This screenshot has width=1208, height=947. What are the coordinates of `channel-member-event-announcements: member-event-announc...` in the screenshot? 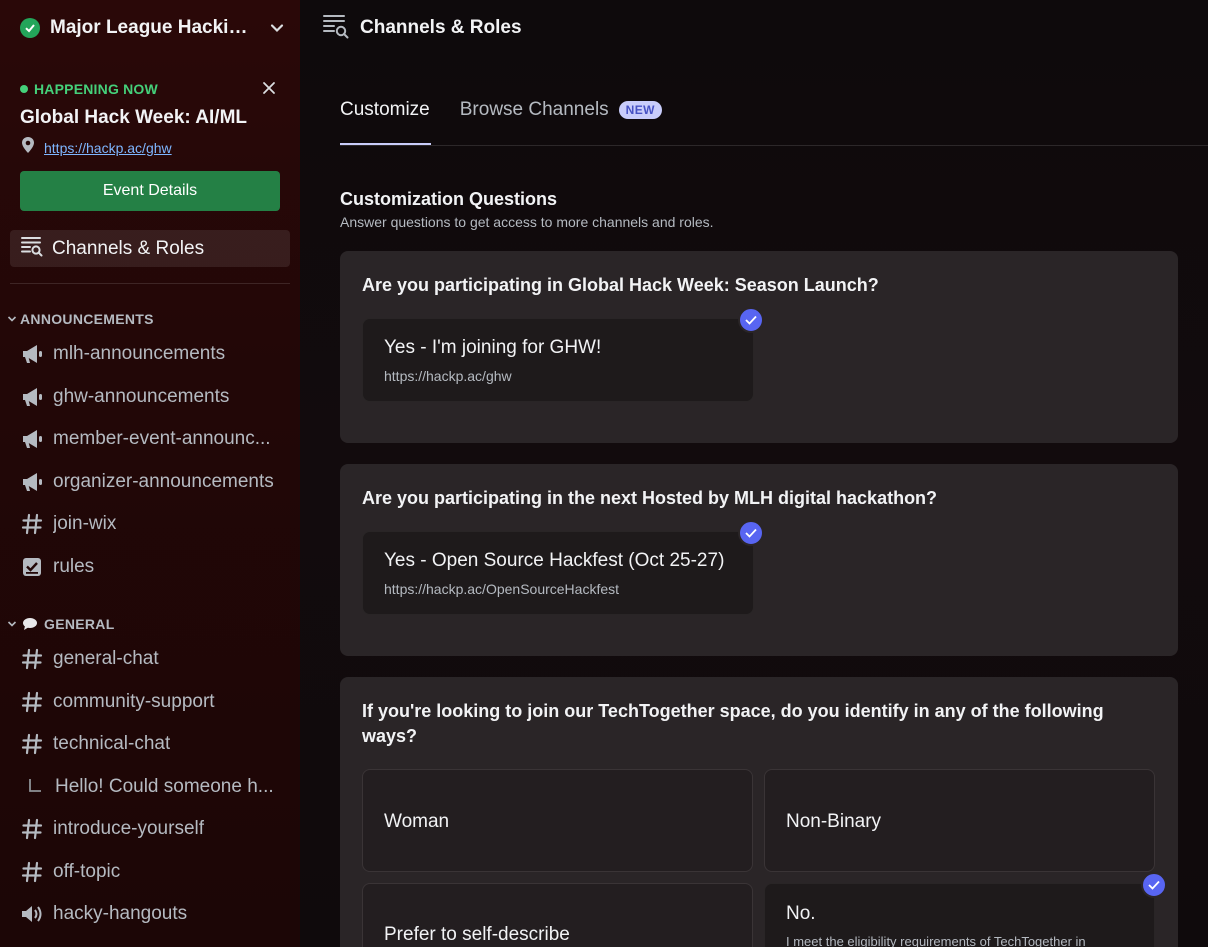 It's located at (155, 439).